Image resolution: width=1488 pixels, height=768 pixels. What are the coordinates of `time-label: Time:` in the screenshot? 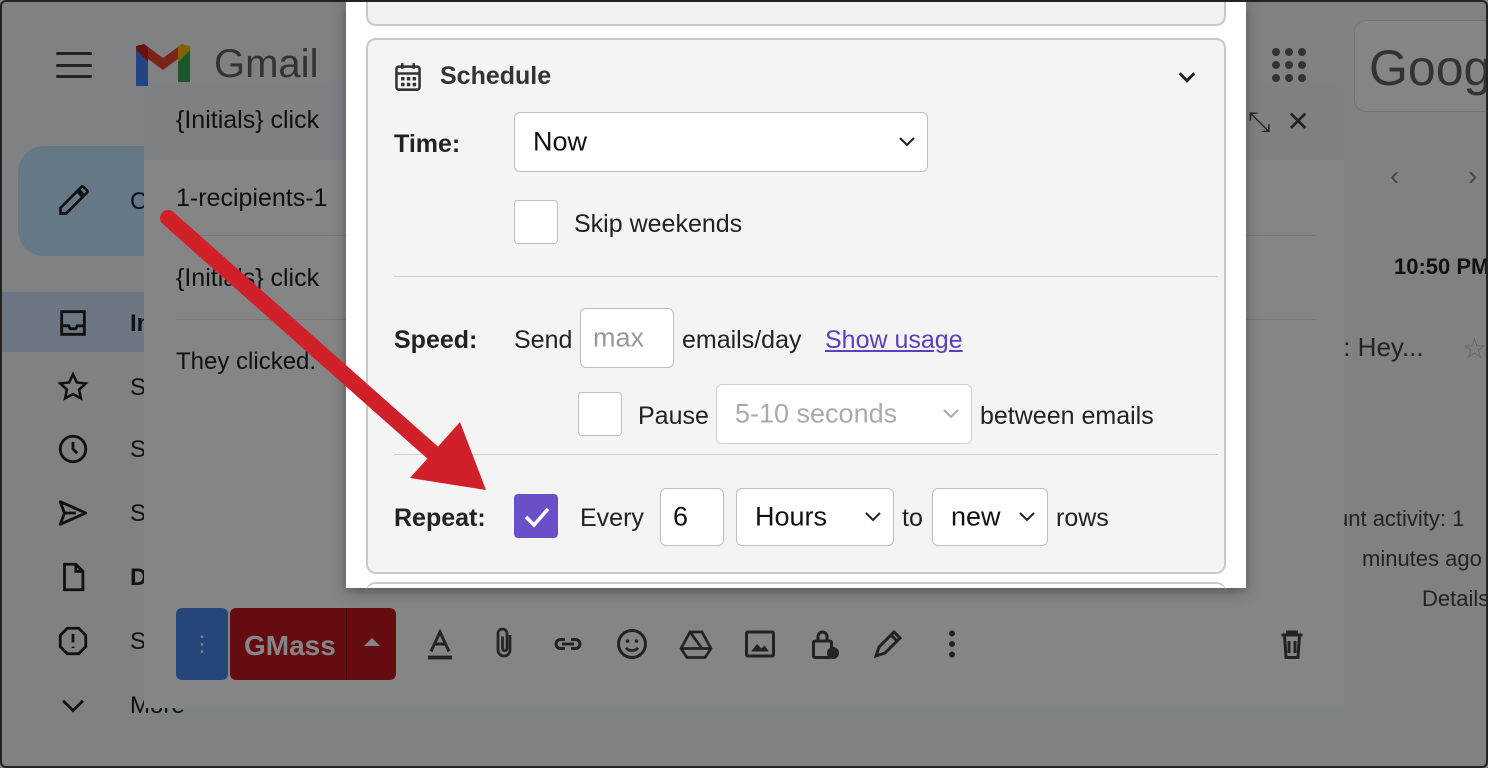 It's located at (427, 144).